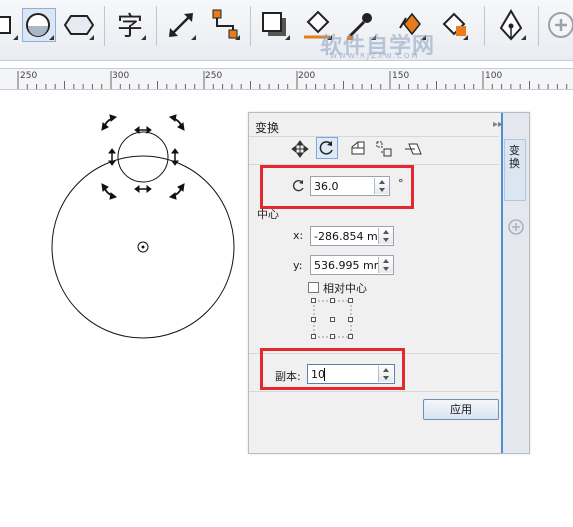 The height and width of the screenshot is (527, 573). What do you see at coordinates (39, 25) in the screenshot?
I see `ellipse-tool-icon` at bounding box center [39, 25].